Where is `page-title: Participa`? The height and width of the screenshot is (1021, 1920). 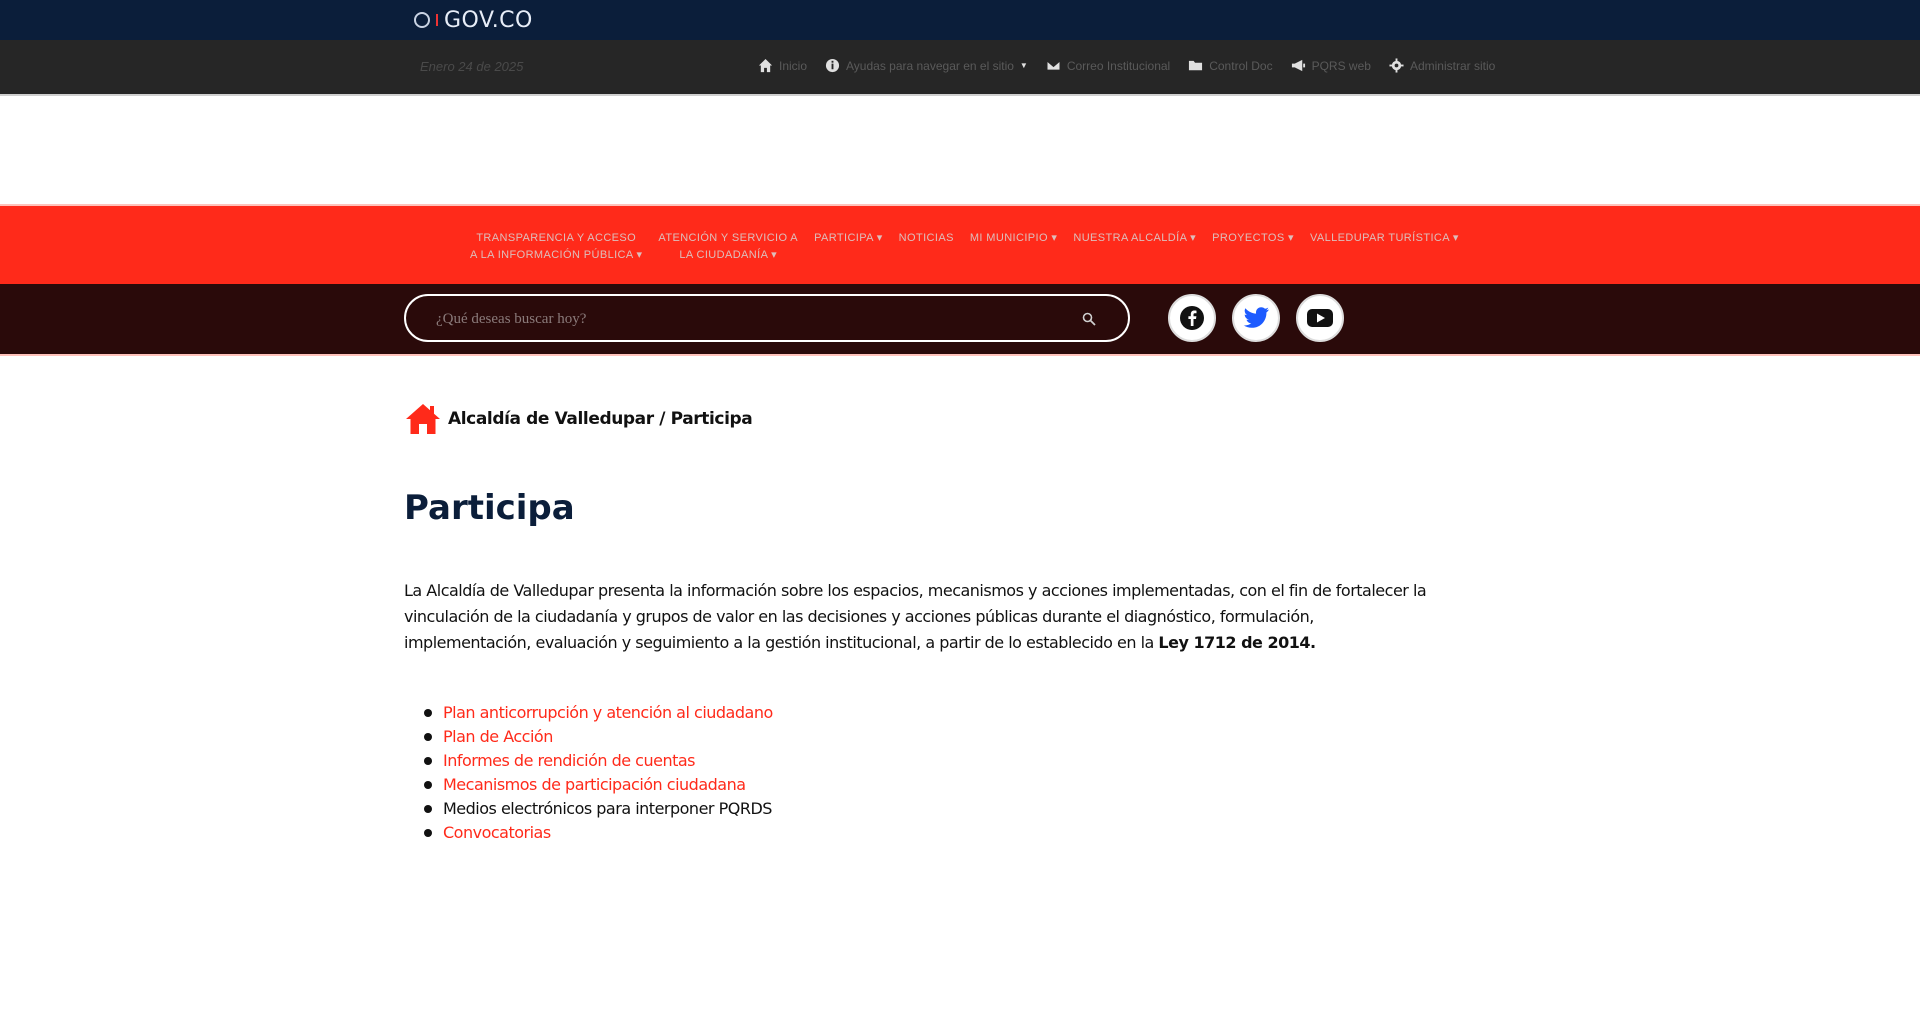
page-title: Participa is located at coordinates (489, 508).